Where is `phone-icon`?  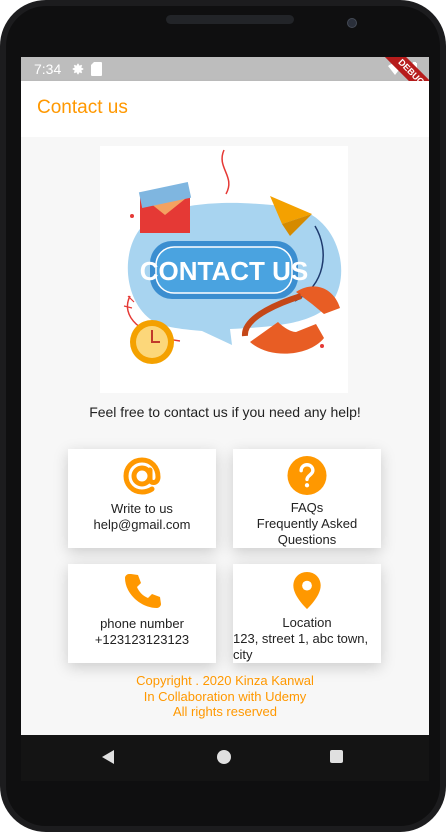 phone-icon is located at coordinates (143, 591).